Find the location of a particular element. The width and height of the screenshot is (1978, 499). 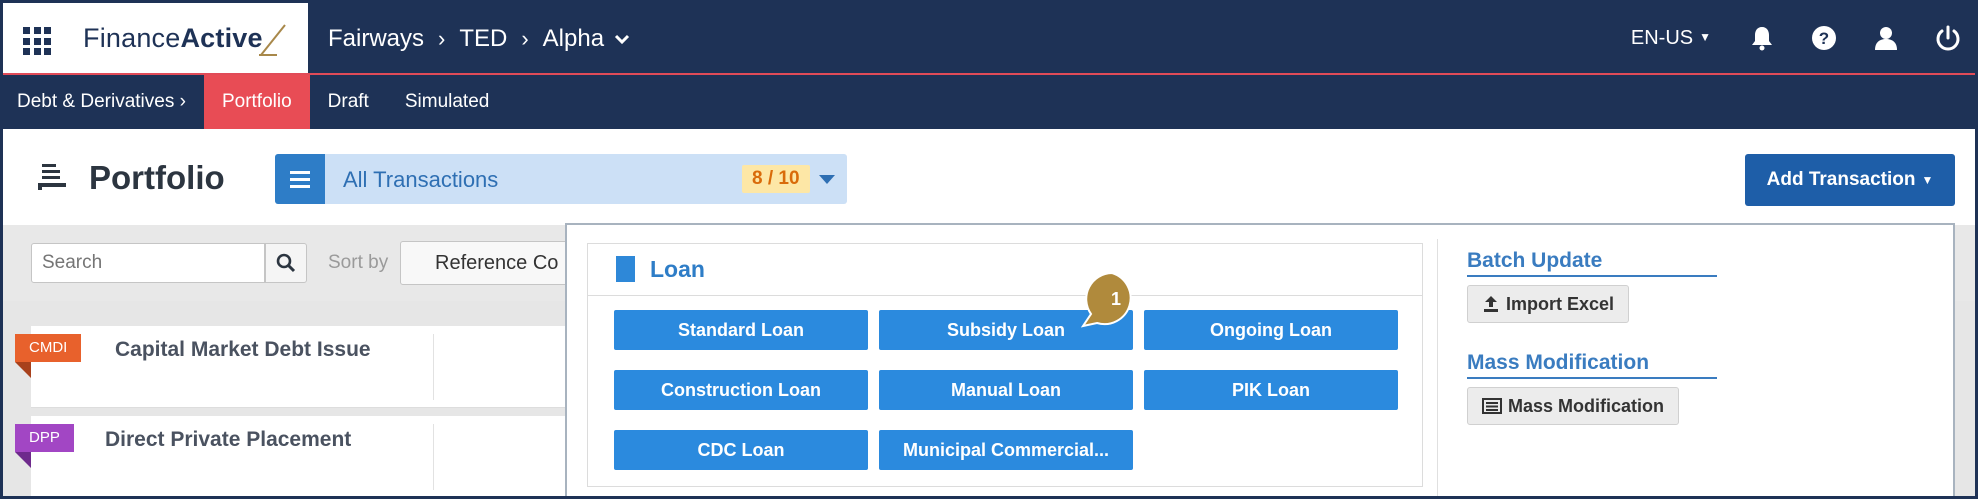

breadcrumb-item-fairways: Fairways is located at coordinates (376, 39).